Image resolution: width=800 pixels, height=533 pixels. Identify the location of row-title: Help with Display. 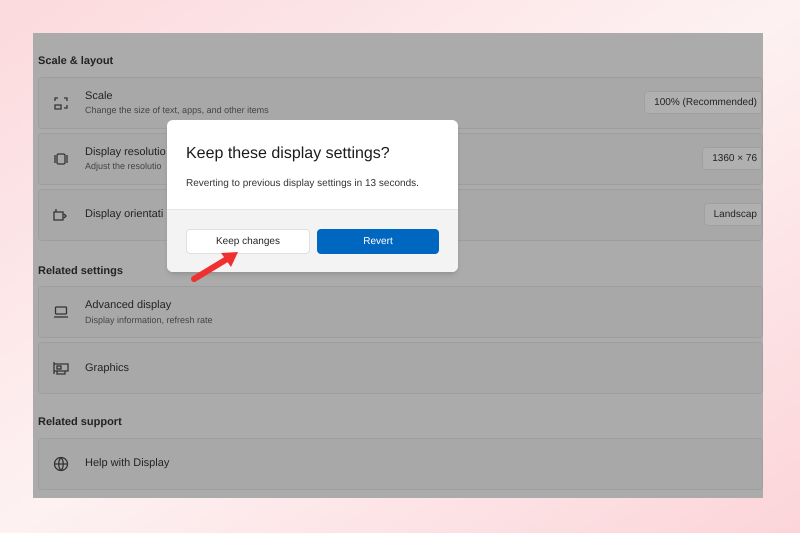
(127, 464).